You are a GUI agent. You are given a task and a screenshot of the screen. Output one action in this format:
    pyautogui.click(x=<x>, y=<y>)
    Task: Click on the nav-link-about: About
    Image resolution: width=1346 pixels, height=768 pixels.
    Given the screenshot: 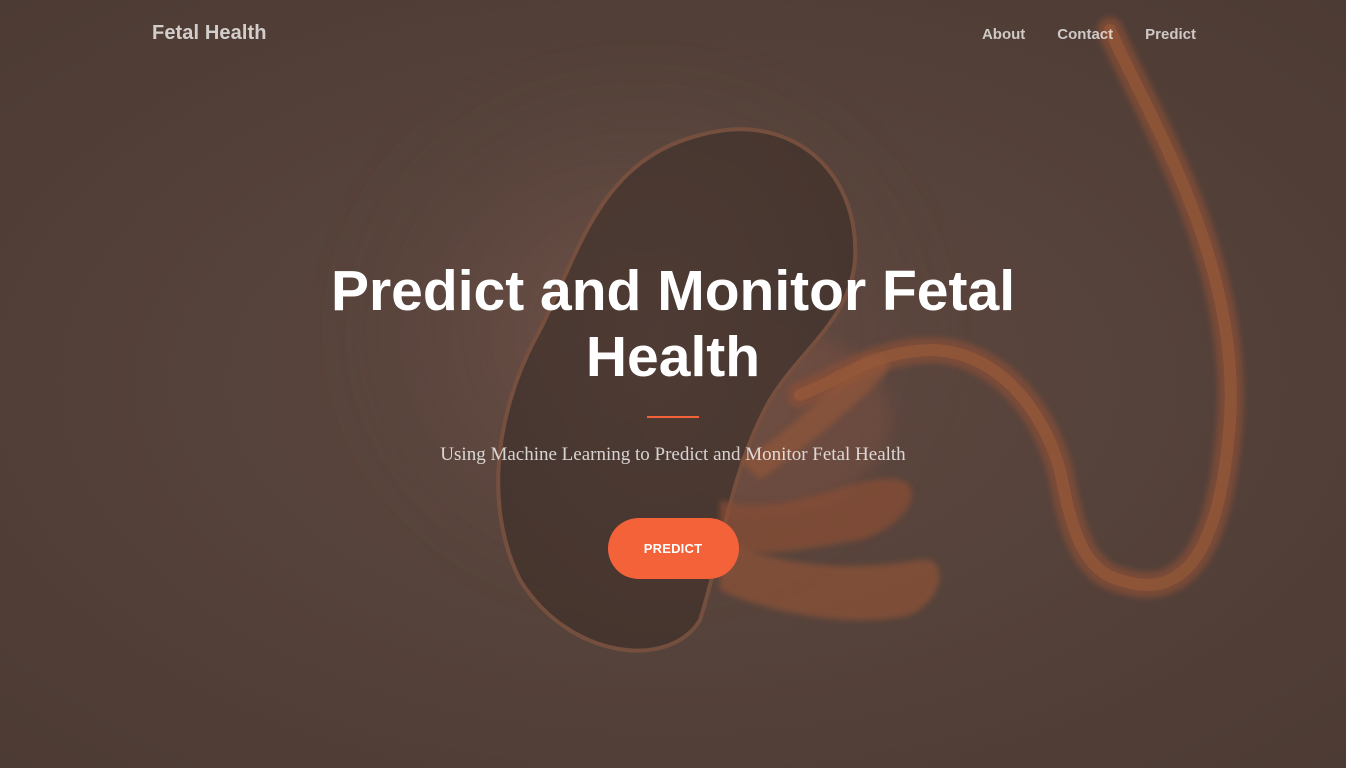 What is the action you would take?
    pyautogui.click(x=1003, y=34)
    